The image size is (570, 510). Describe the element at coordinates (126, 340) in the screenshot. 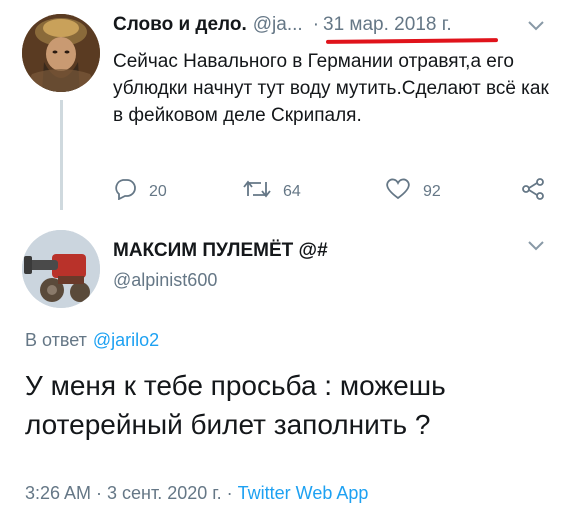

I see `reply-to-mention: @jarilo2` at that location.